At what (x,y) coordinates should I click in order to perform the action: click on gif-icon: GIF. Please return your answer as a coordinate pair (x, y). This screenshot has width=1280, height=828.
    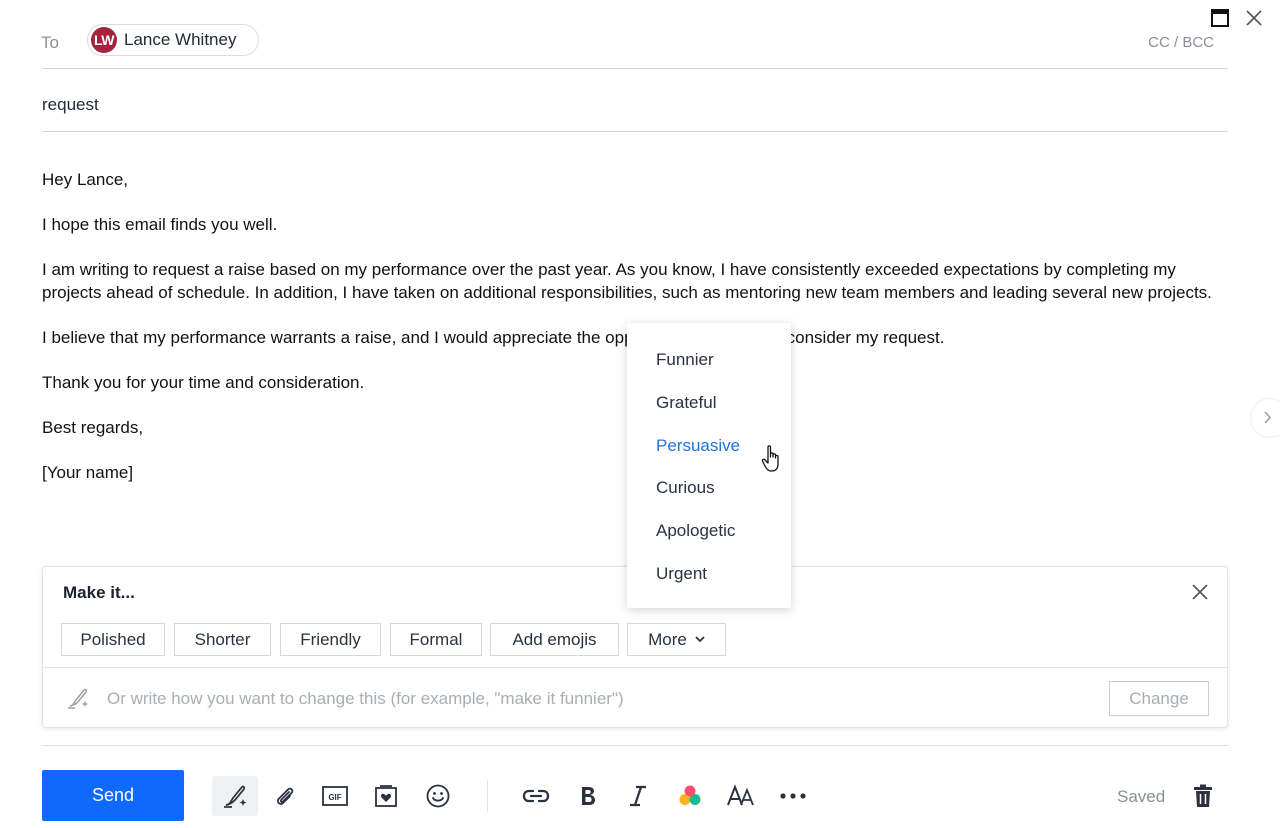
    Looking at the image, I should click on (335, 796).